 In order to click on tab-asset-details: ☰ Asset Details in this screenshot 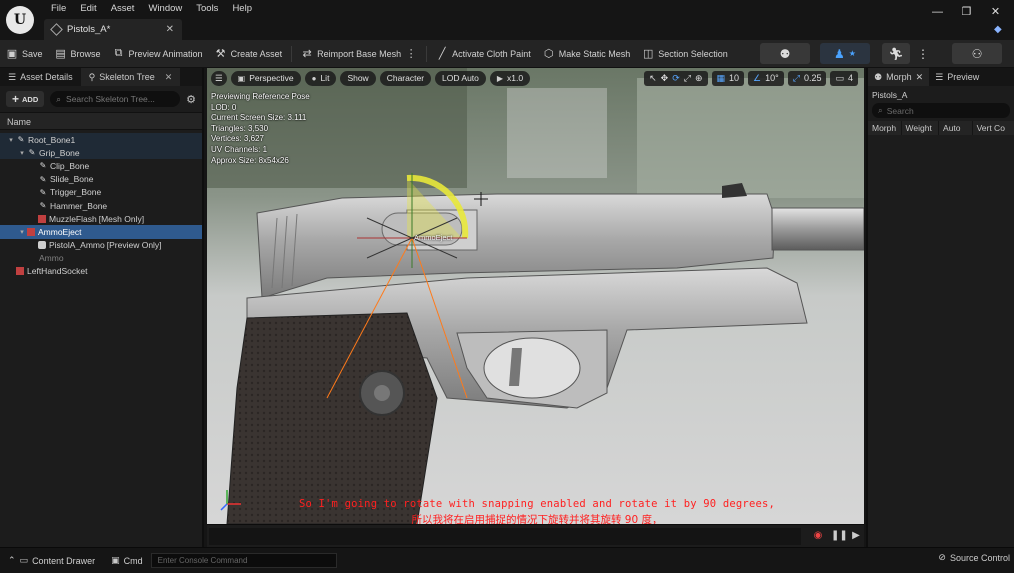, I will do `click(40, 77)`.